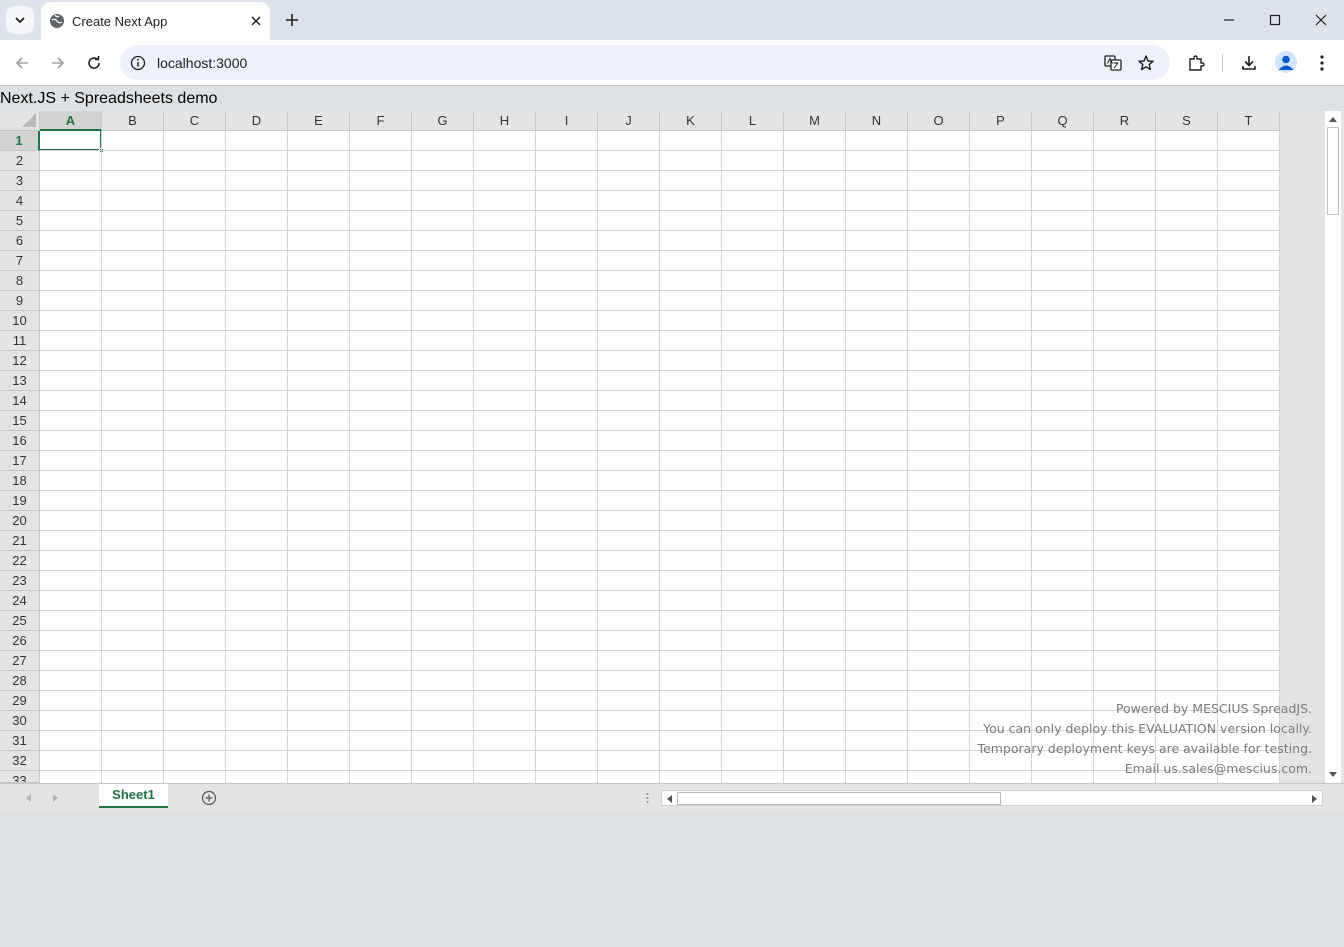 This screenshot has height=947, width=1344. I want to click on vertical-scroll-thumb, so click(1333, 171).